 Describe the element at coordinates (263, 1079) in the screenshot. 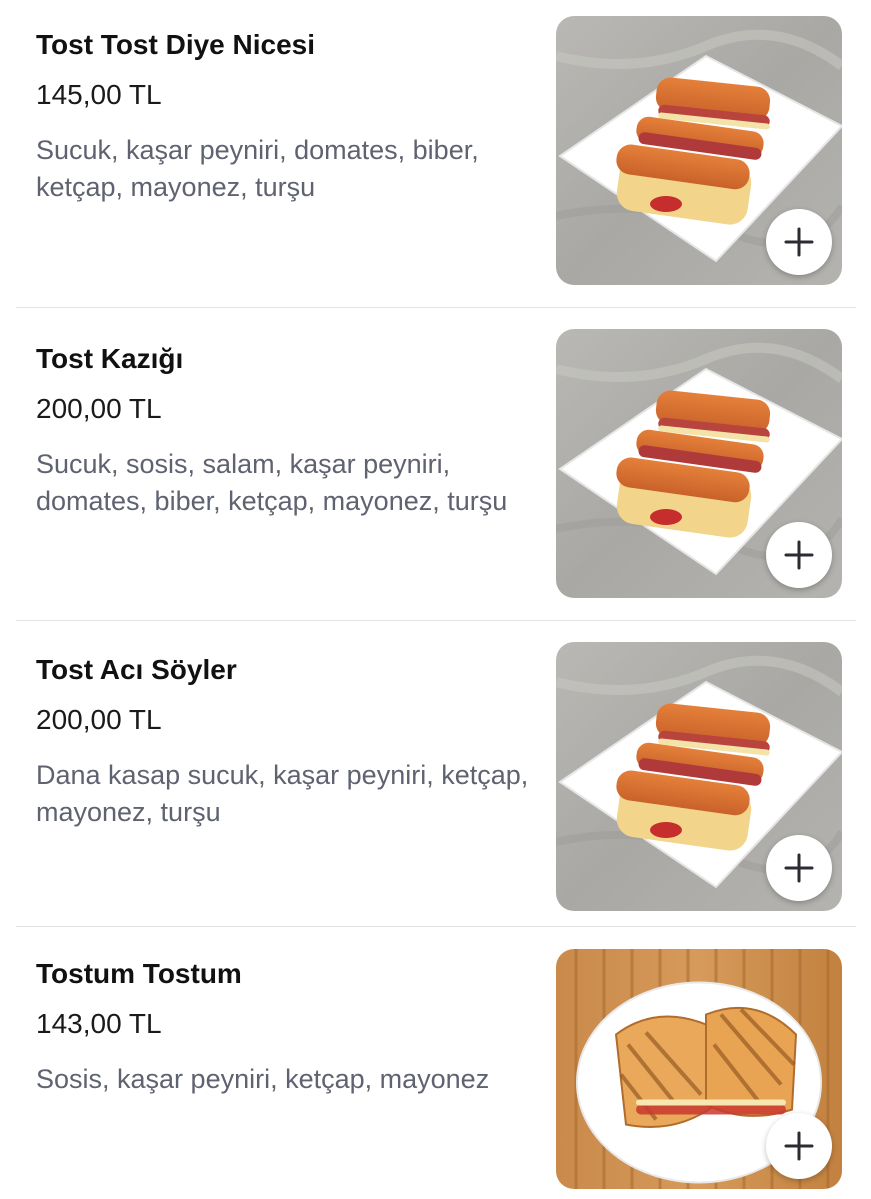

I see `menu-item-description: Sosis, kaşar peyniri, ketçap, mayonez` at that location.